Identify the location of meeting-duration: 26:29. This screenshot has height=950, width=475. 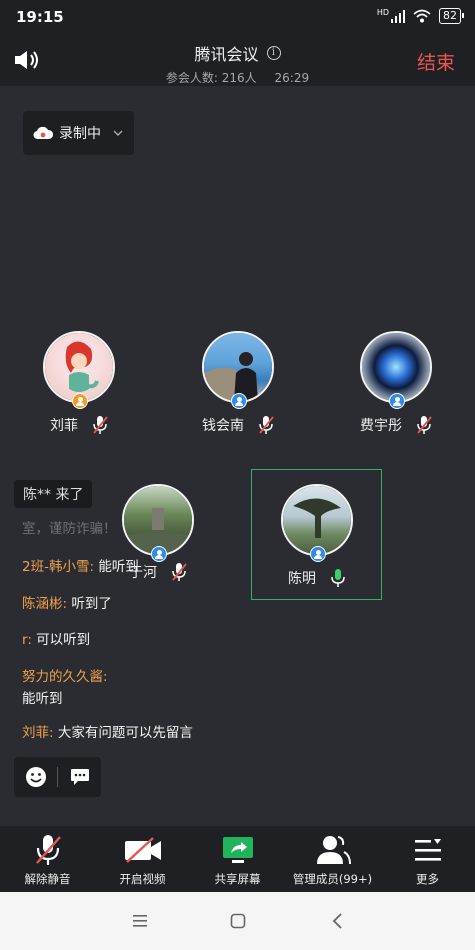
(292, 78).